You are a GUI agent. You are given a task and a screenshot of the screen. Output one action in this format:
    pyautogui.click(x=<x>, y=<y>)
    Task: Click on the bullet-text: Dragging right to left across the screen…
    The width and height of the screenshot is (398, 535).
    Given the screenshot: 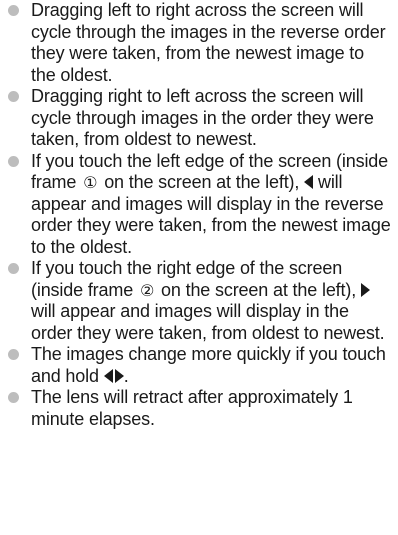 What is the action you would take?
    pyautogui.click(x=202, y=117)
    